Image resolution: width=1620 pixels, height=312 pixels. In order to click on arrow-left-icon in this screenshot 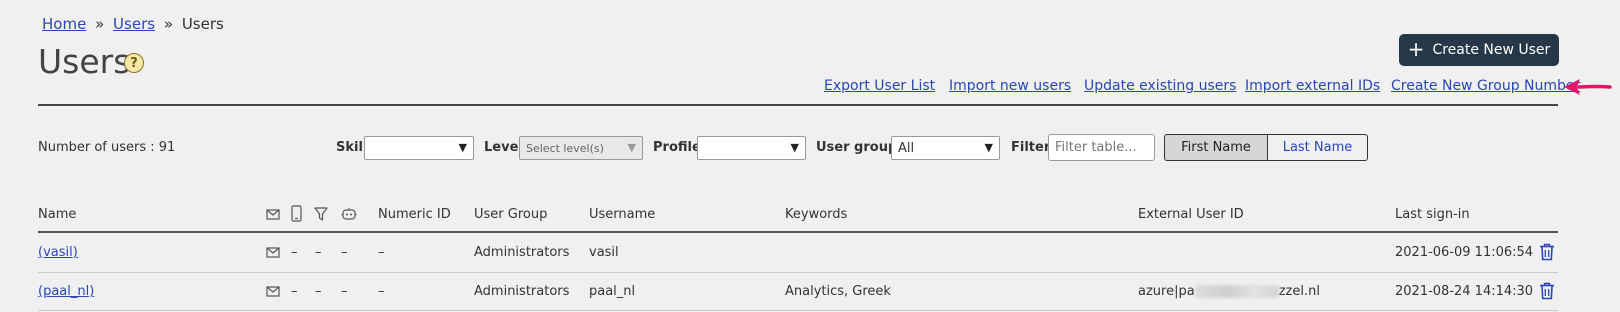, I will do `click(1588, 87)`.